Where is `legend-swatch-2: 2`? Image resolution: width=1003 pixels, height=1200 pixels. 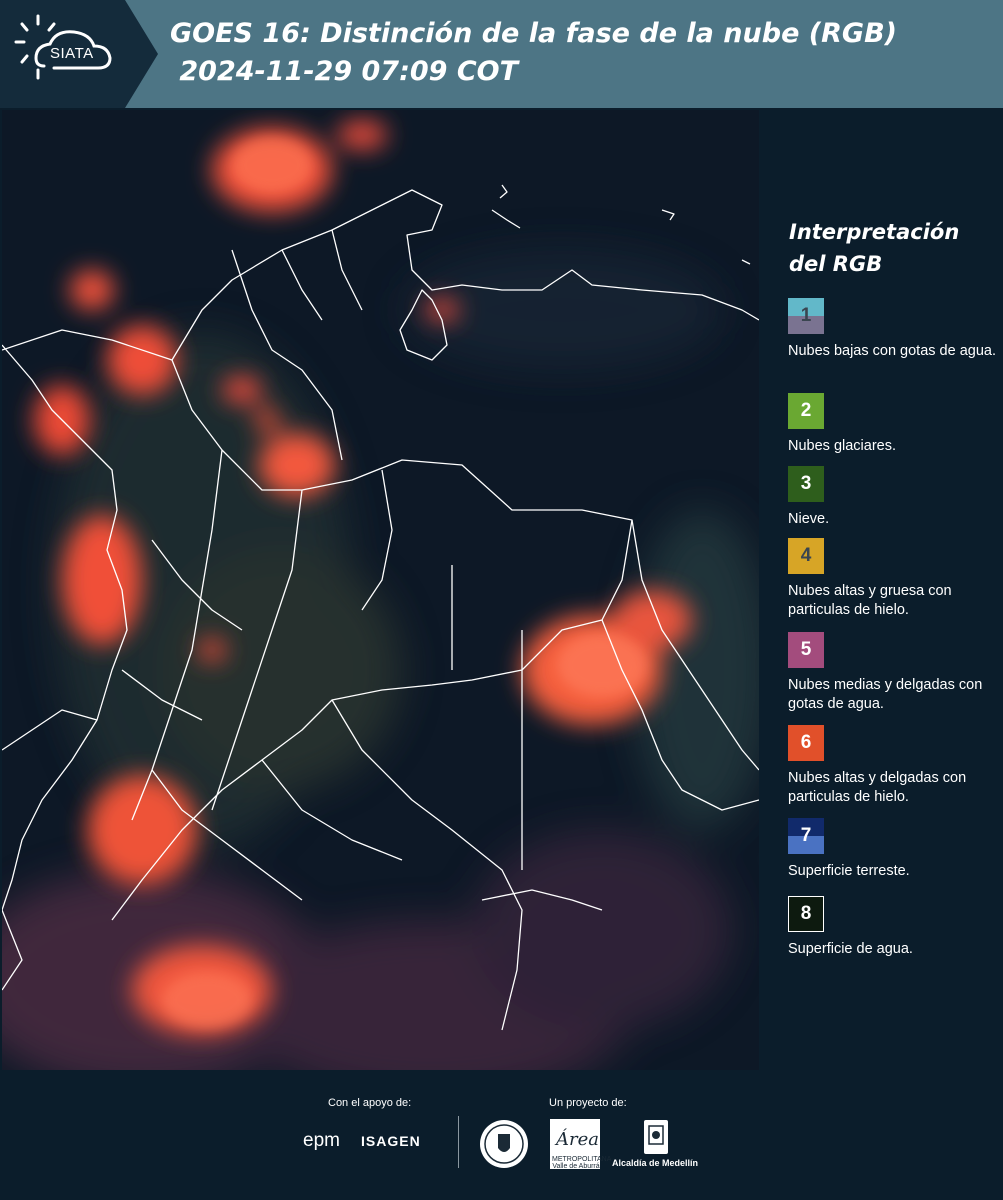
legend-swatch-2: 2 is located at coordinates (806, 411).